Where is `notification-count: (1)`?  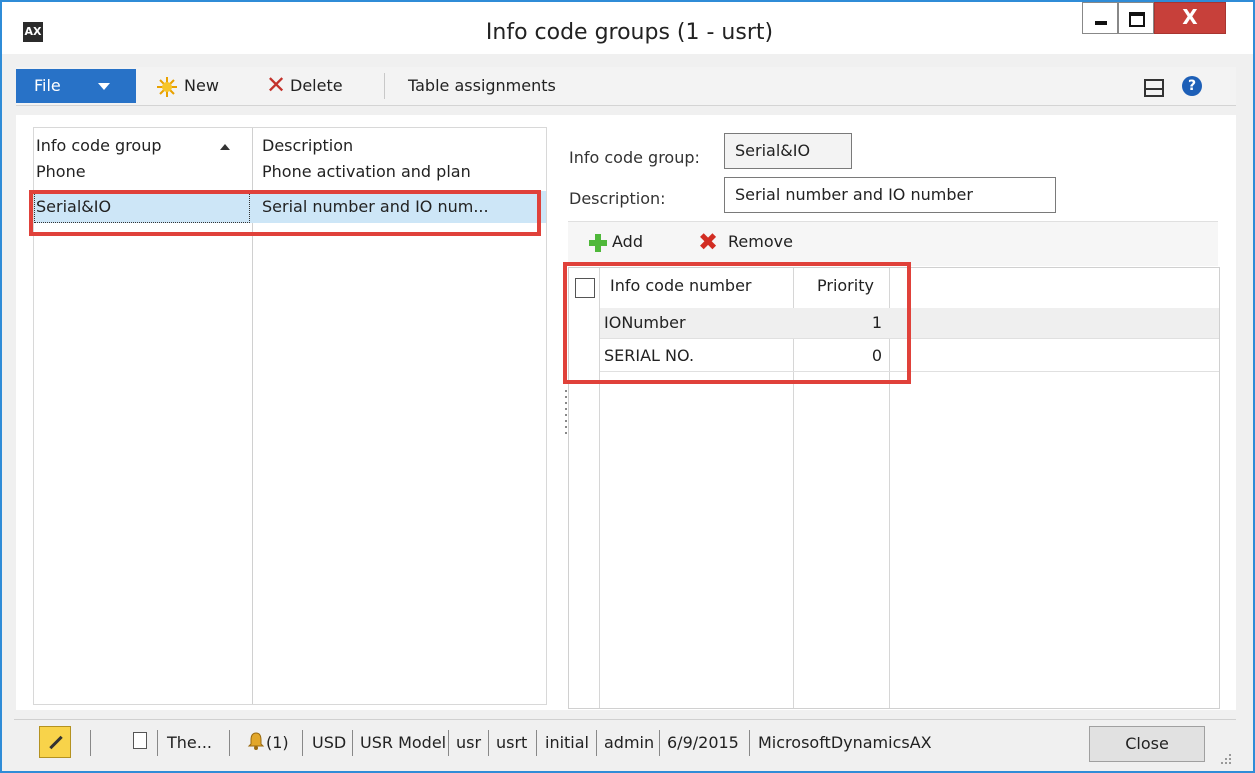
notification-count: (1) is located at coordinates (277, 742).